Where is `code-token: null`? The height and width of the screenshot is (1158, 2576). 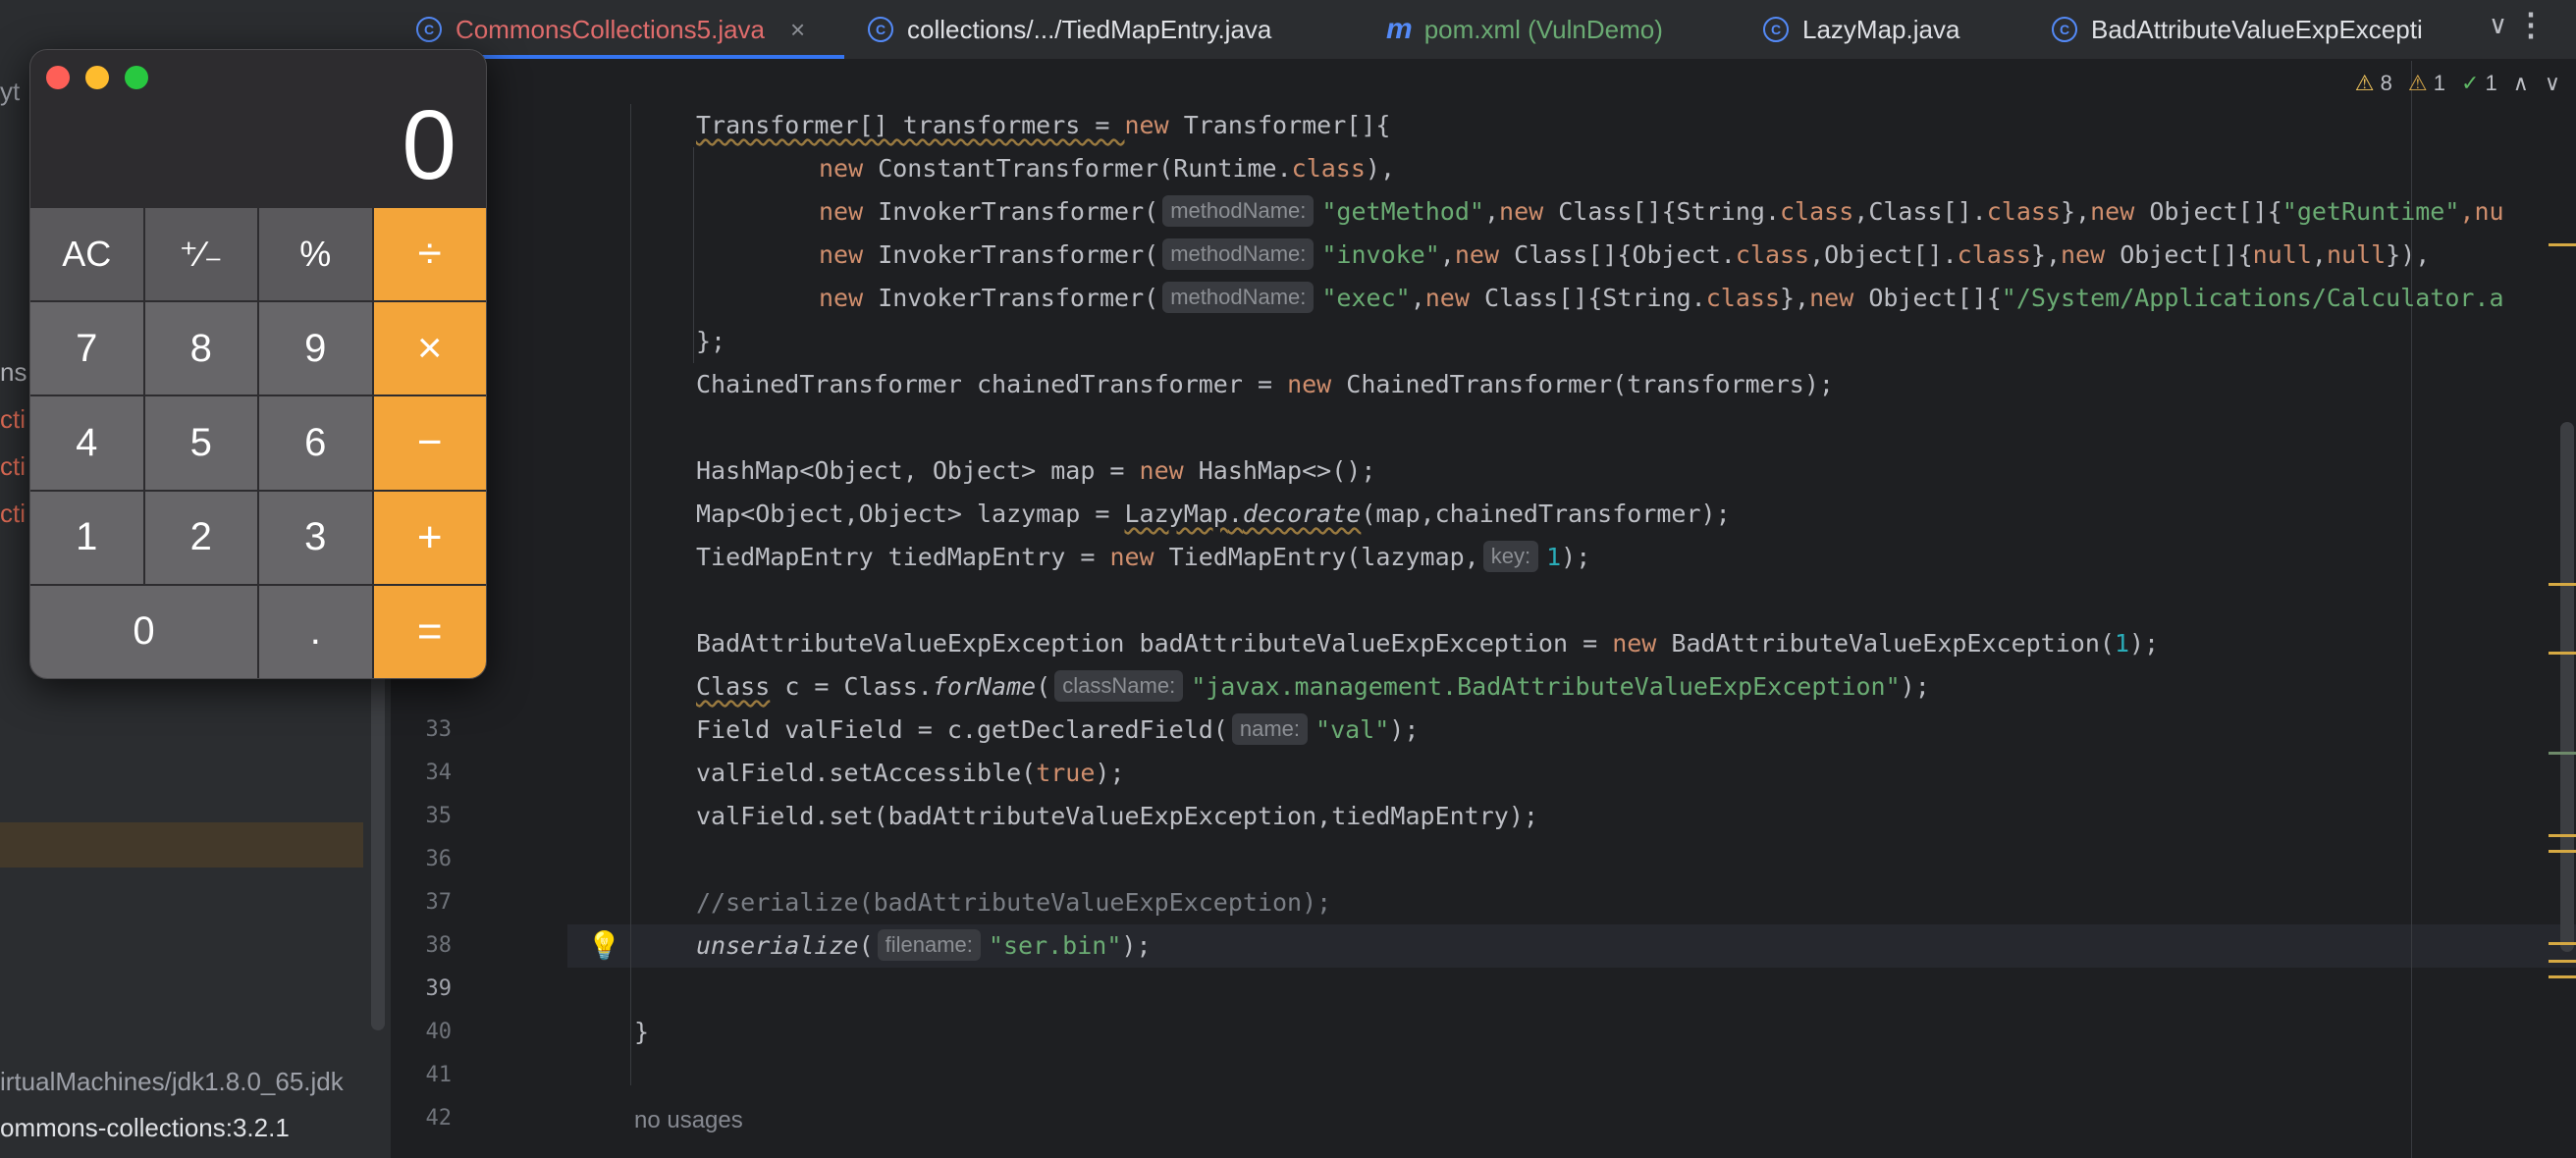
code-token: null is located at coordinates (2356, 254).